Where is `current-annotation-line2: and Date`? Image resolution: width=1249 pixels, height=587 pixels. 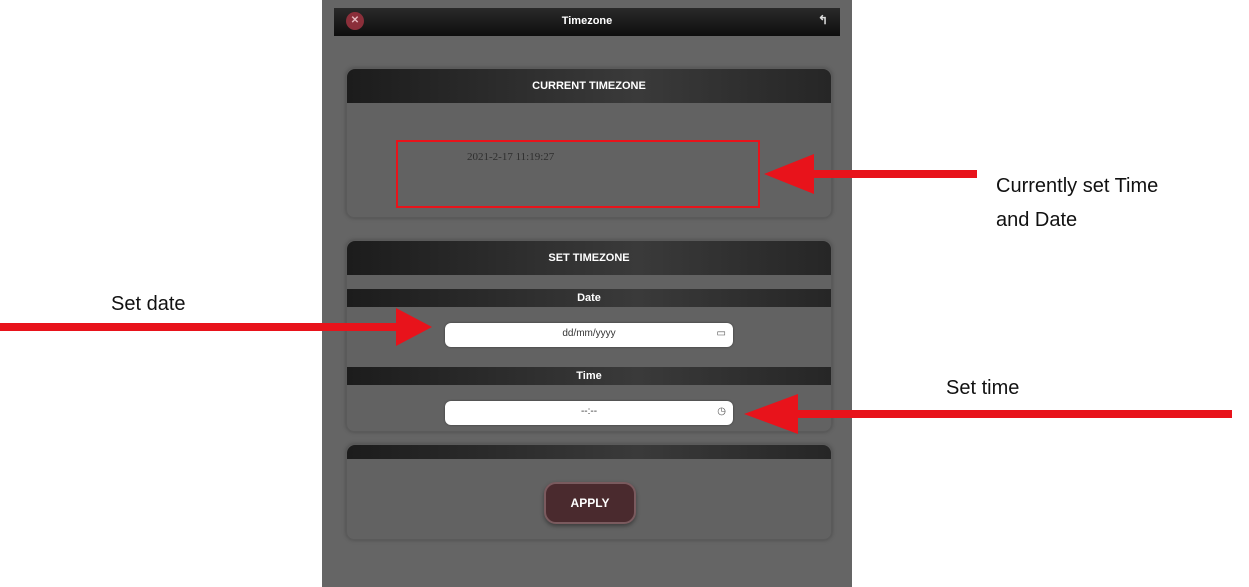 current-annotation-line2: and Date is located at coordinates (1037, 220).